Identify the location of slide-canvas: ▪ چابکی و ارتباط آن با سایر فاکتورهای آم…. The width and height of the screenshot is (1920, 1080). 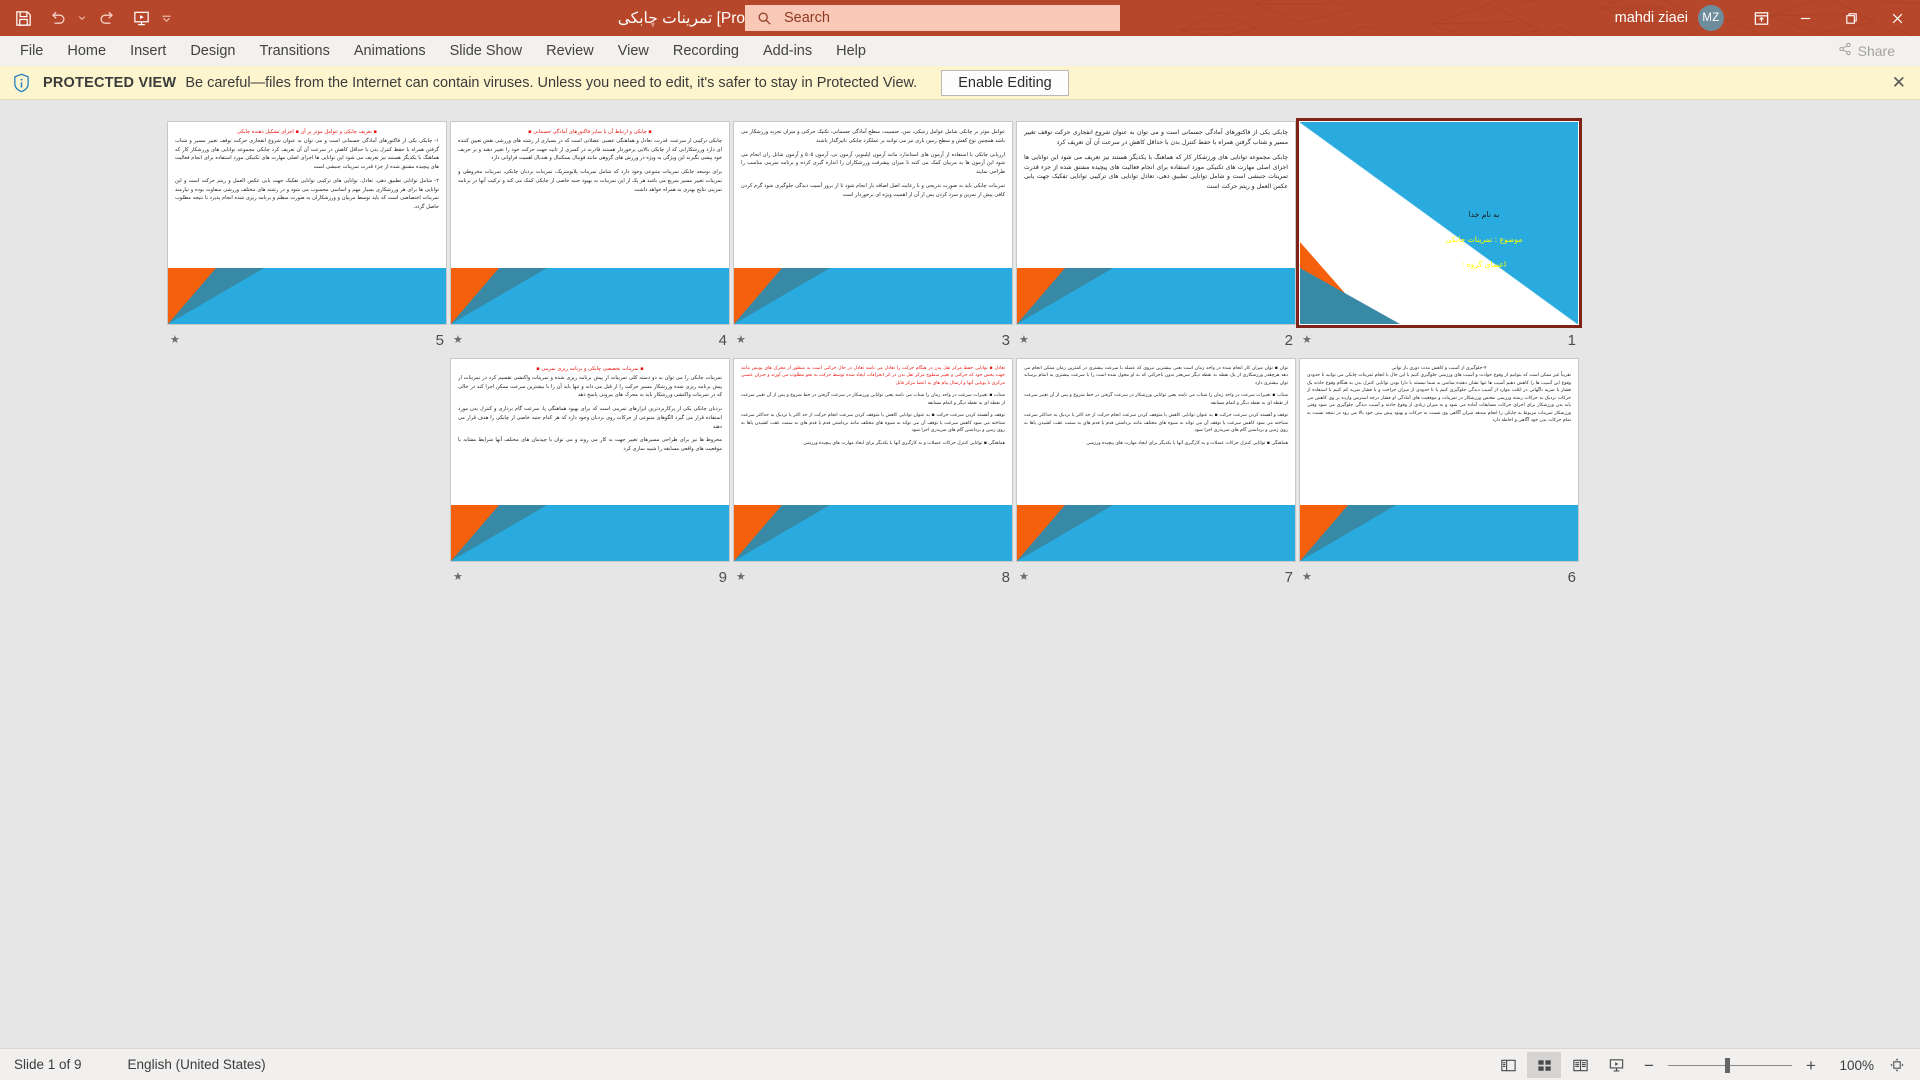
(590, 223).